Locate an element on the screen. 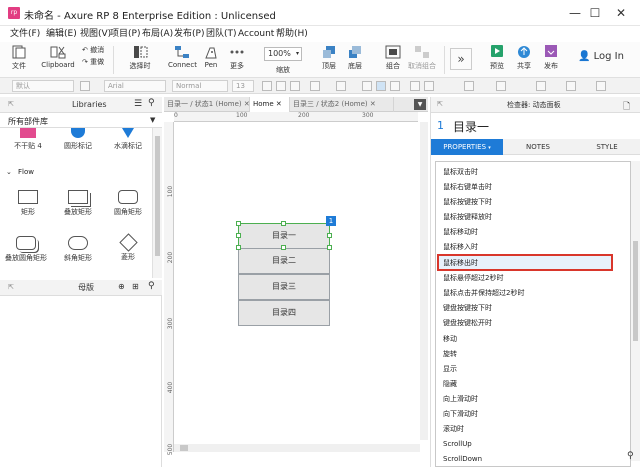 The height and width of the screenshot is (467, 640). menu-widget-4: 目录四 is located at coordinates (284, 313).